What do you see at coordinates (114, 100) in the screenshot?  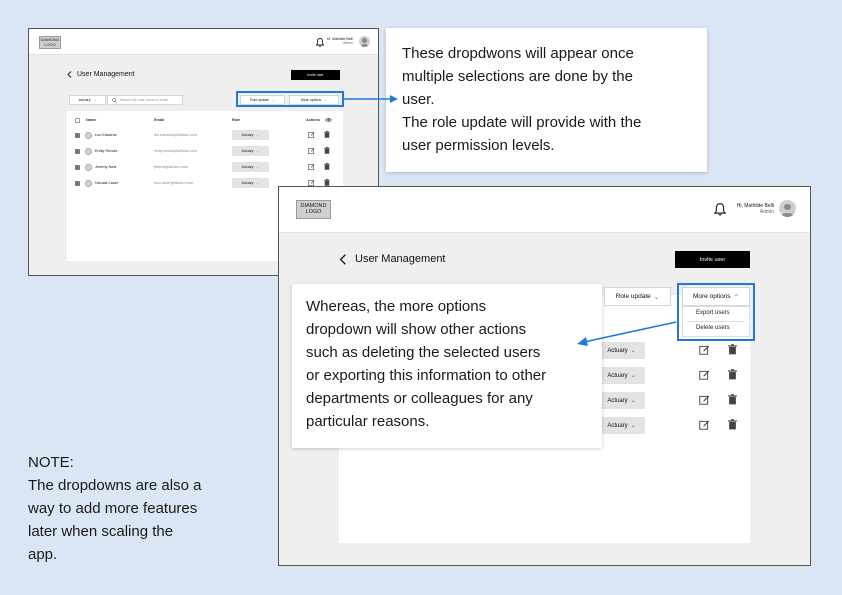 I see `search-icon` at bounding box center [114, 100].